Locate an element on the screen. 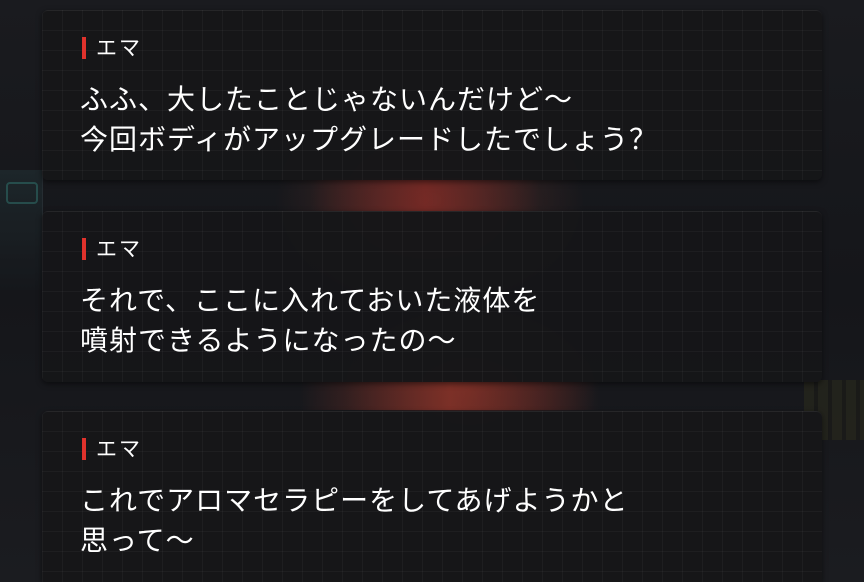  dialogue-line: 噴射できるようになったの～ is located at coordinates (268, 340).